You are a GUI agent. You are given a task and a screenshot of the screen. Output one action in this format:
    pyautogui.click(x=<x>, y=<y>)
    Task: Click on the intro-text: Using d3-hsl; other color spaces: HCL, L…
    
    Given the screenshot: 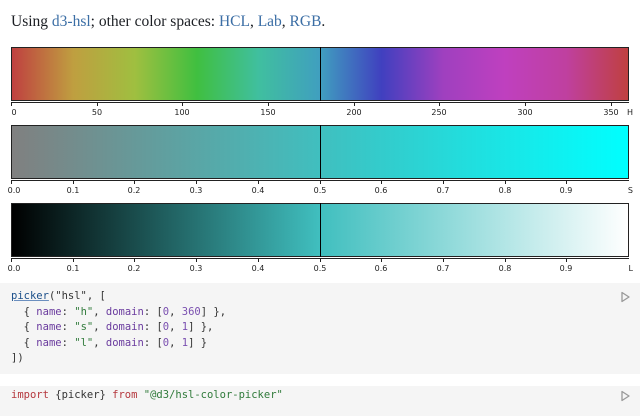 What is the action you would take?
    pyautogui.click(x=168, y=22)
    